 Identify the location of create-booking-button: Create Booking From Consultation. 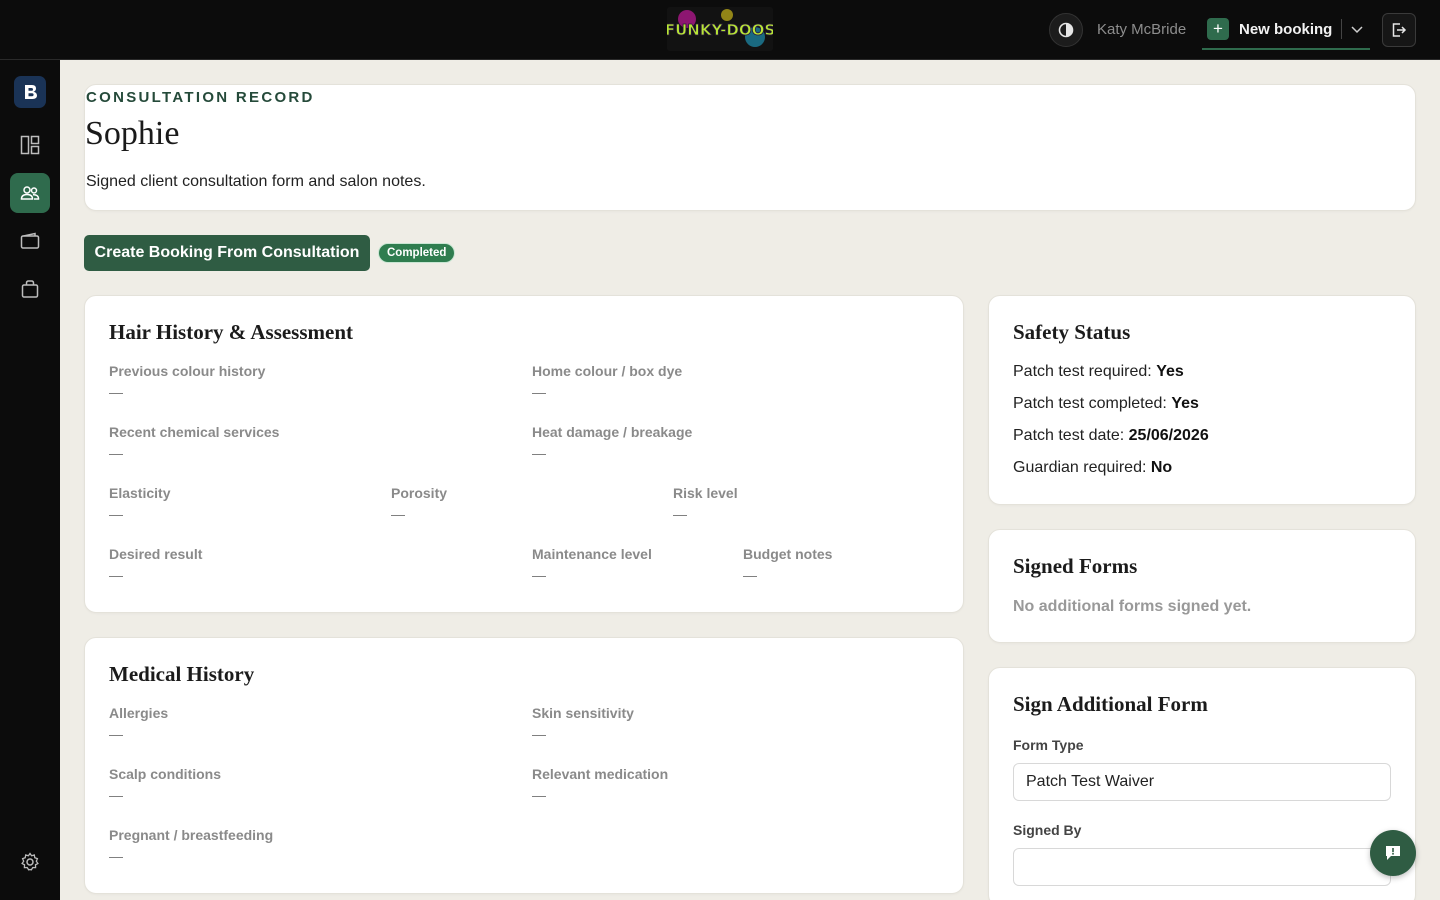
(227, 253).